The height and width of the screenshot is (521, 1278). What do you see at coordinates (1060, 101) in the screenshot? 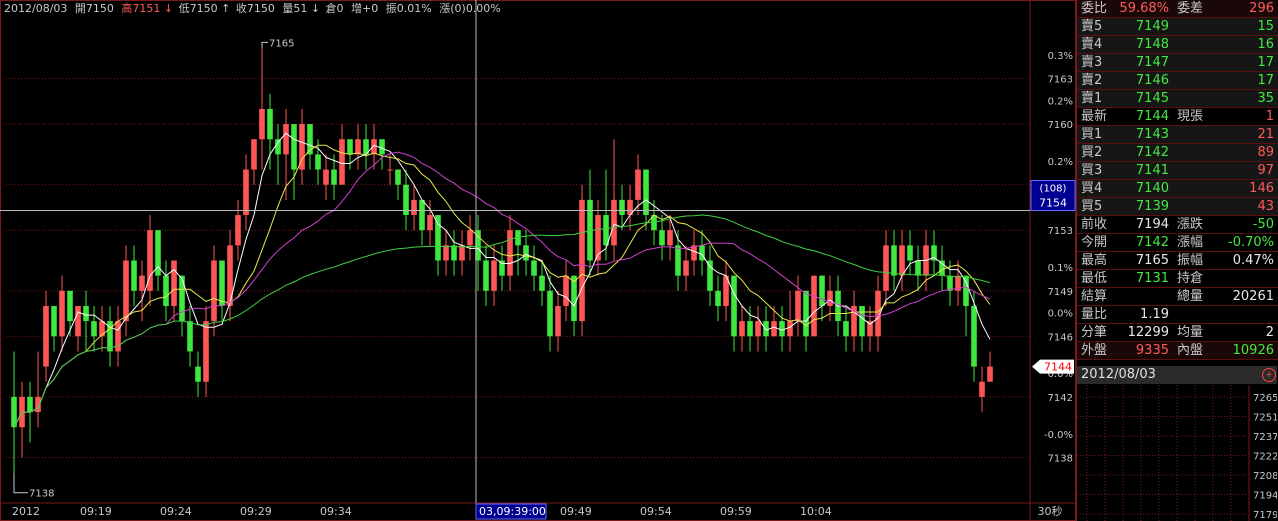
I see `pct-tick: 0.2%` at bounding box center [1060, 101].